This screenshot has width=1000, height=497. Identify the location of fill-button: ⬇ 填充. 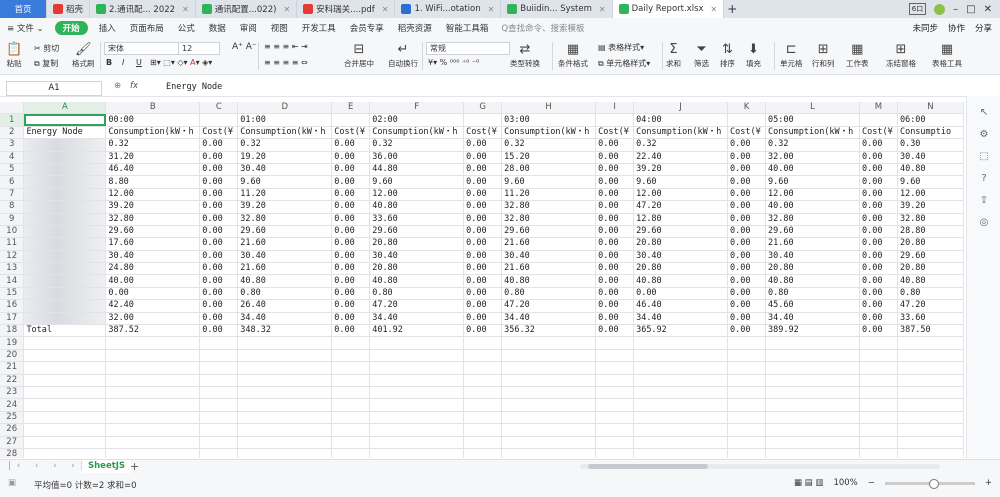
(753, 55).